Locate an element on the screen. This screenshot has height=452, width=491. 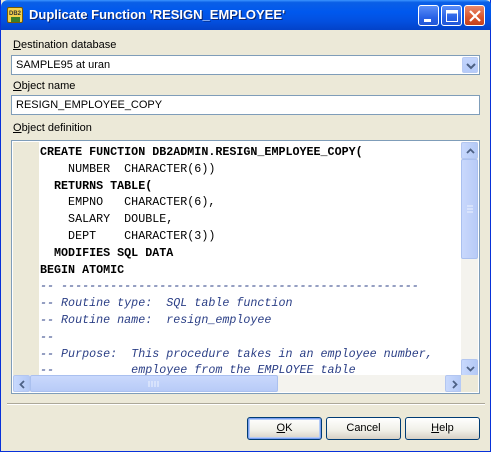
object-name-field is located at coordinates (245, 105).